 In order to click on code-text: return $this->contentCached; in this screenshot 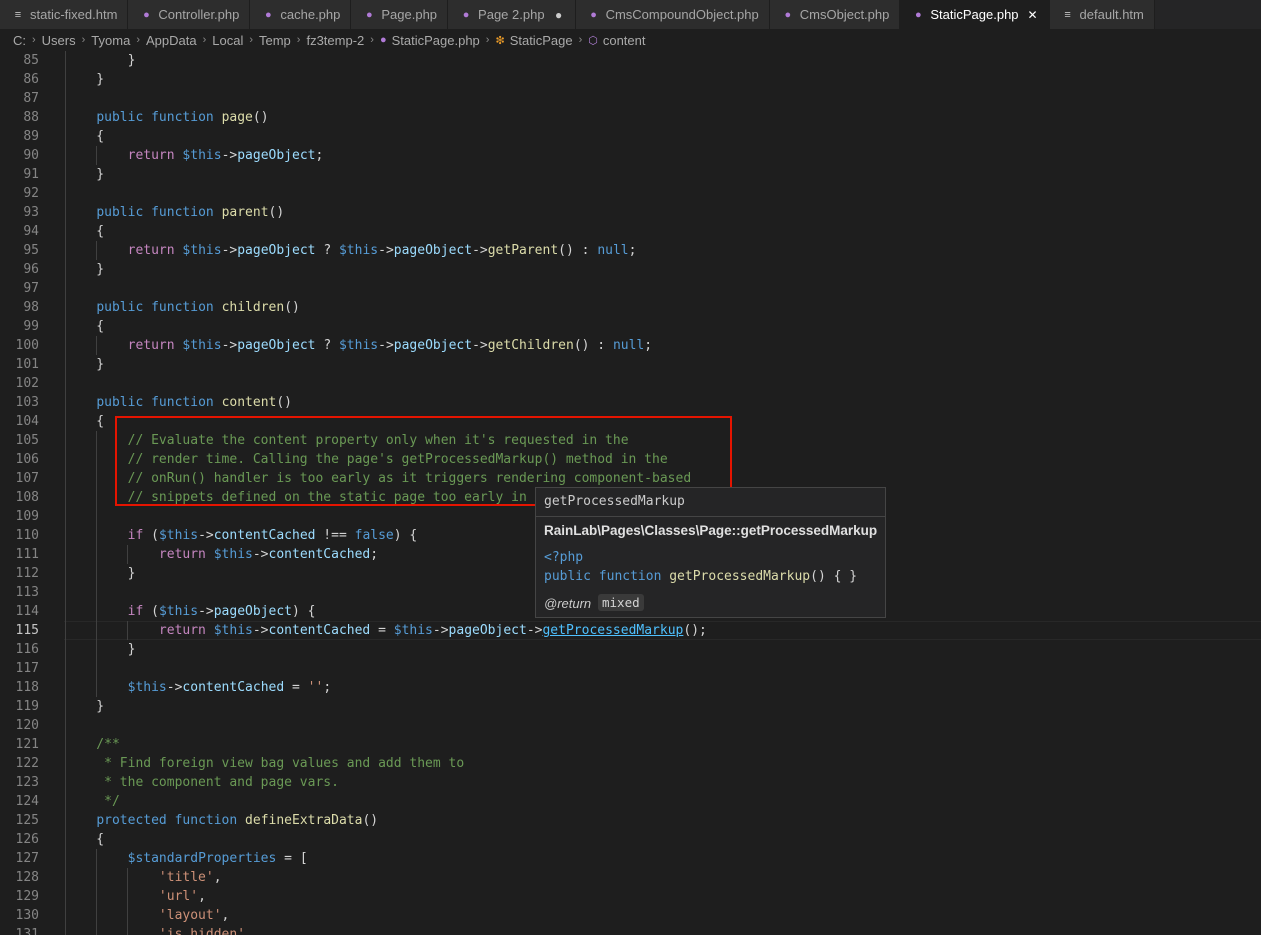, I will do `click(221, 554)`.